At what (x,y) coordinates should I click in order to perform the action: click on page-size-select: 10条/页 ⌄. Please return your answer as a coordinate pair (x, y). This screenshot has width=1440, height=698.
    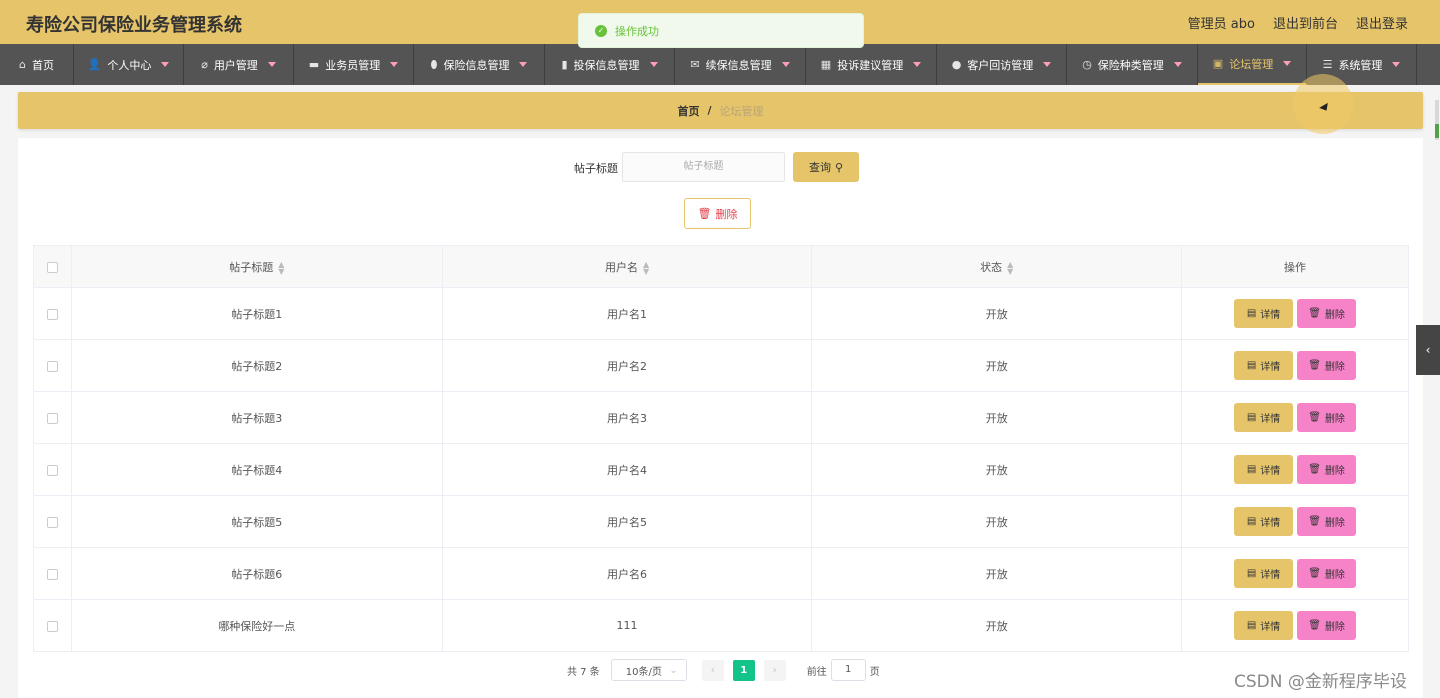
    Looking at the image, I should click on (648, 670).